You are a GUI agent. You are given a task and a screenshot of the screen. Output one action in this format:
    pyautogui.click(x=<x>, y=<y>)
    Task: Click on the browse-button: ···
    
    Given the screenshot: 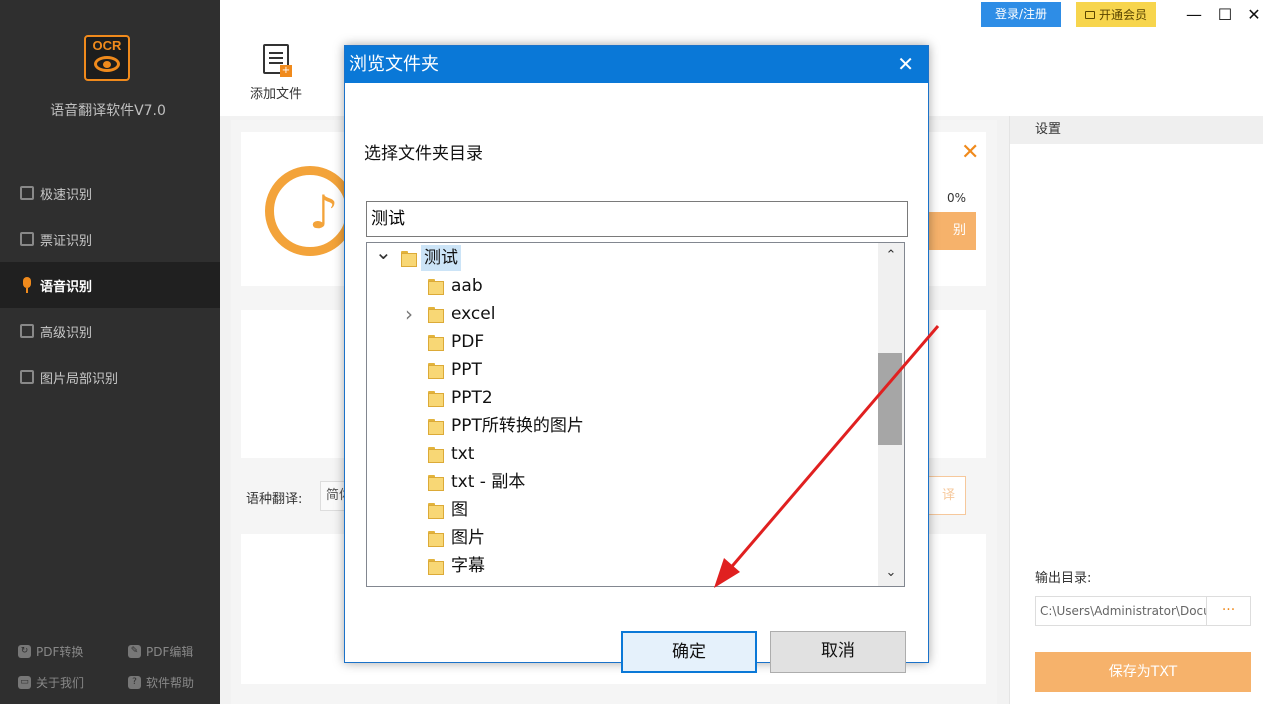 What is the action you would take?
    pyautogui.click(x=1229, y=611)
    